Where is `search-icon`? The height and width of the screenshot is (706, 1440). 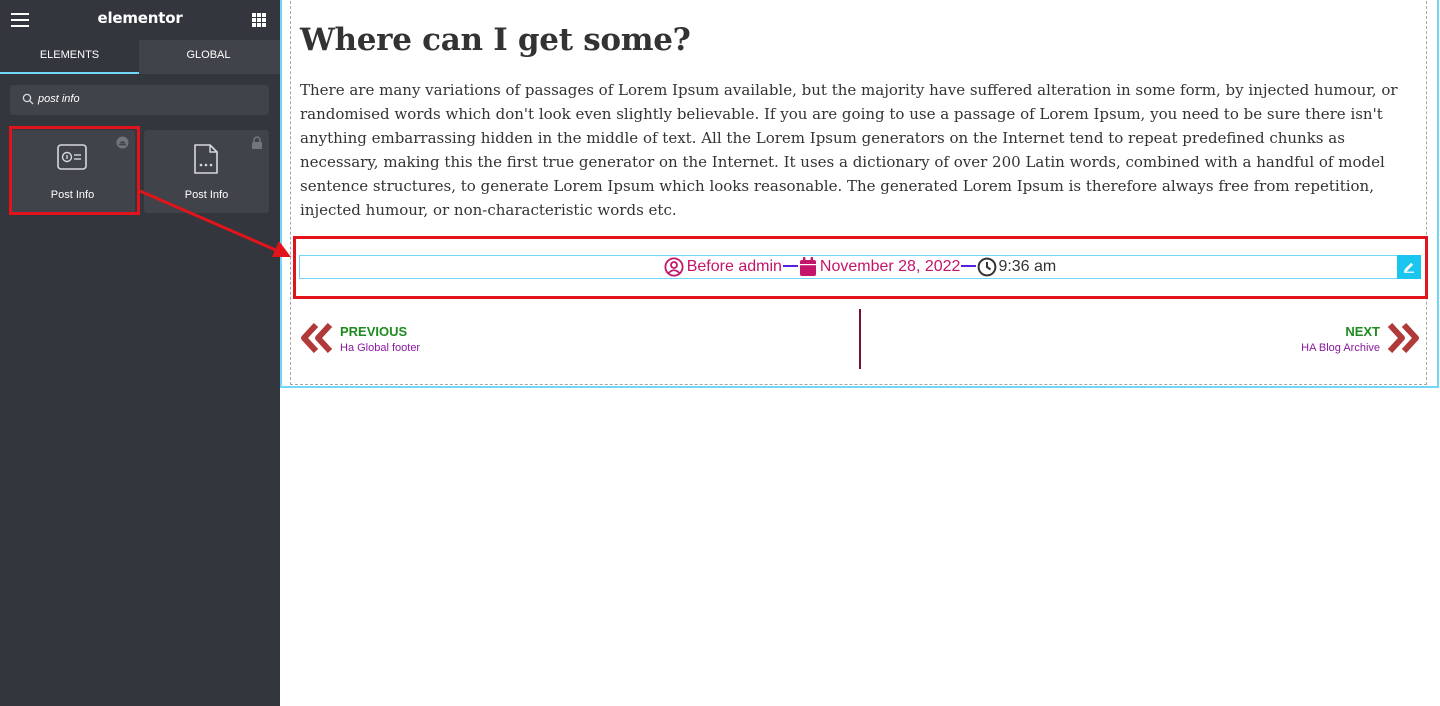
search-icon is located at coordinates (28, 99).